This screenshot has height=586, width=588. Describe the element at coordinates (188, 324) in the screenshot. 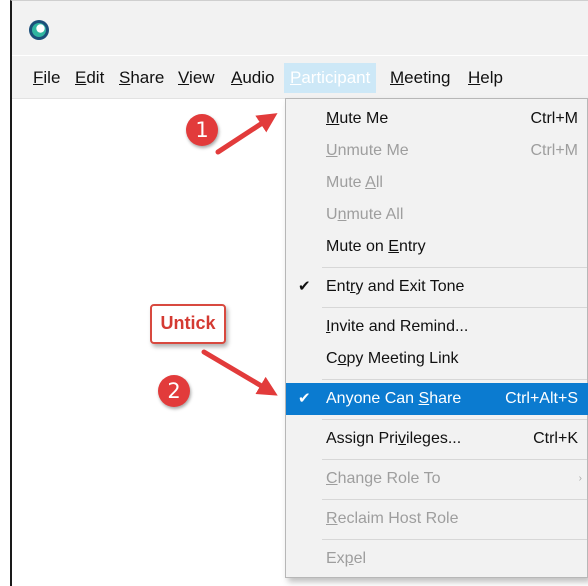

I see `untick-callout: Untick` at that location.